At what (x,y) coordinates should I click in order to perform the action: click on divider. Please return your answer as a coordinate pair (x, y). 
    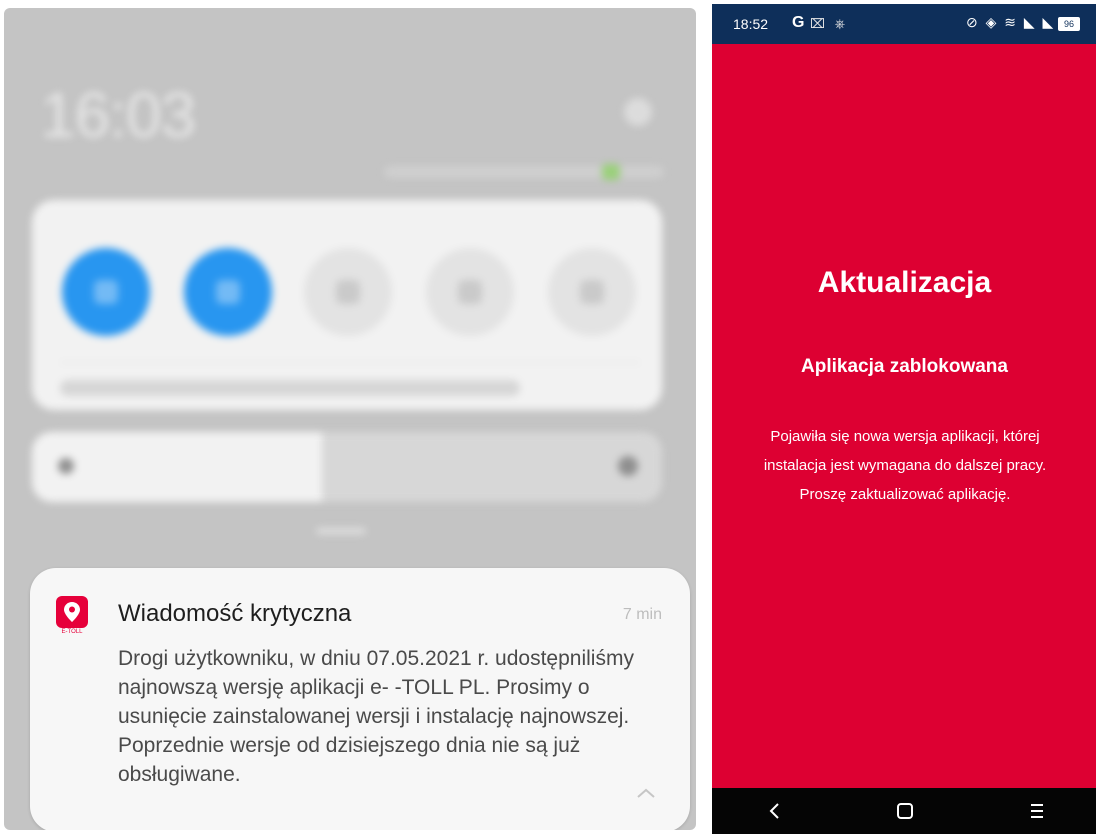
    Looking at the image, I should click on (350, 362).